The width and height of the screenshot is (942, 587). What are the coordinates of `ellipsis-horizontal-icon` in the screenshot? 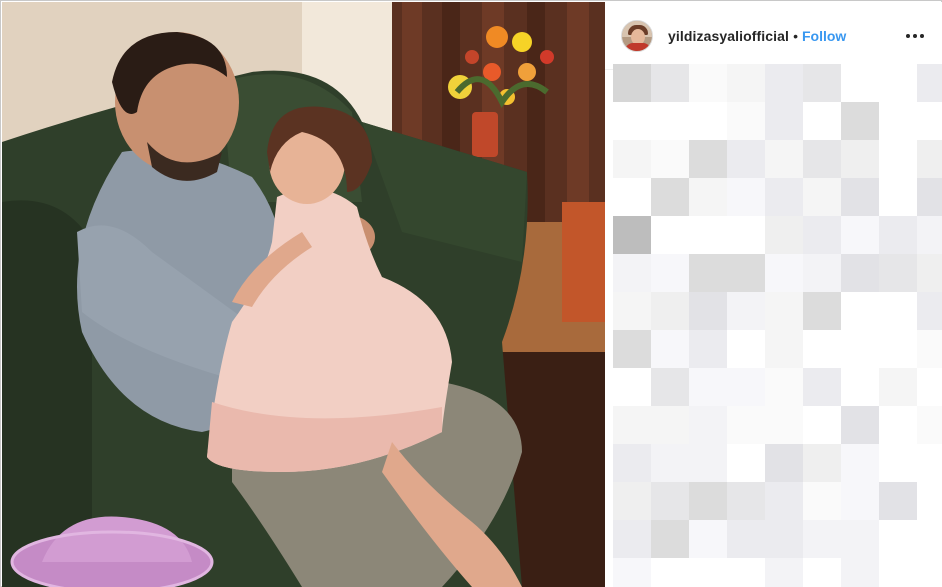 It's located at (915, 36).